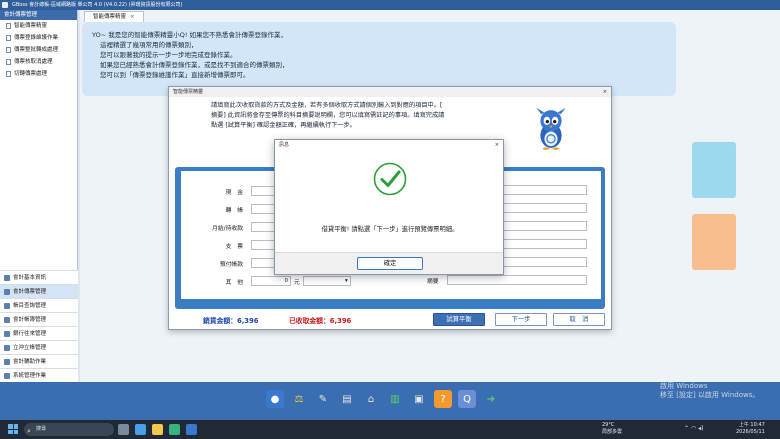 This screenshot has width=780, height=439. What do you see at coordinates (7, 347) in the screenshot?
I see `offset-icon` at bounding box center [7, 347].